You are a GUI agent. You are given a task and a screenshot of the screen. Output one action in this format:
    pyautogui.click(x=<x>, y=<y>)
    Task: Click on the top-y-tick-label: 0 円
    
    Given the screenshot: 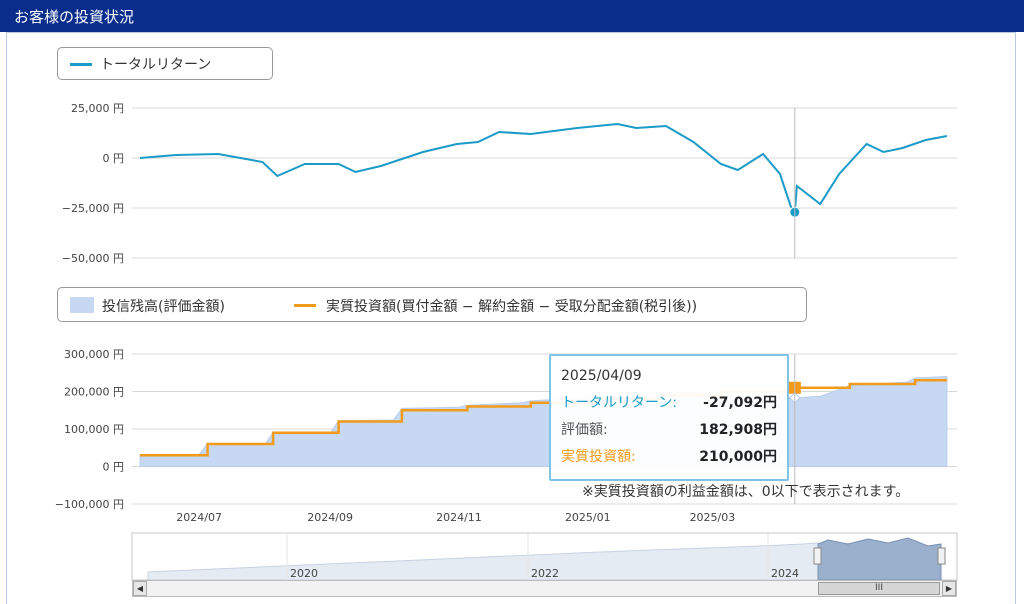 What is the action you would take?
    pyautogui.click(x=114, y=158)
    